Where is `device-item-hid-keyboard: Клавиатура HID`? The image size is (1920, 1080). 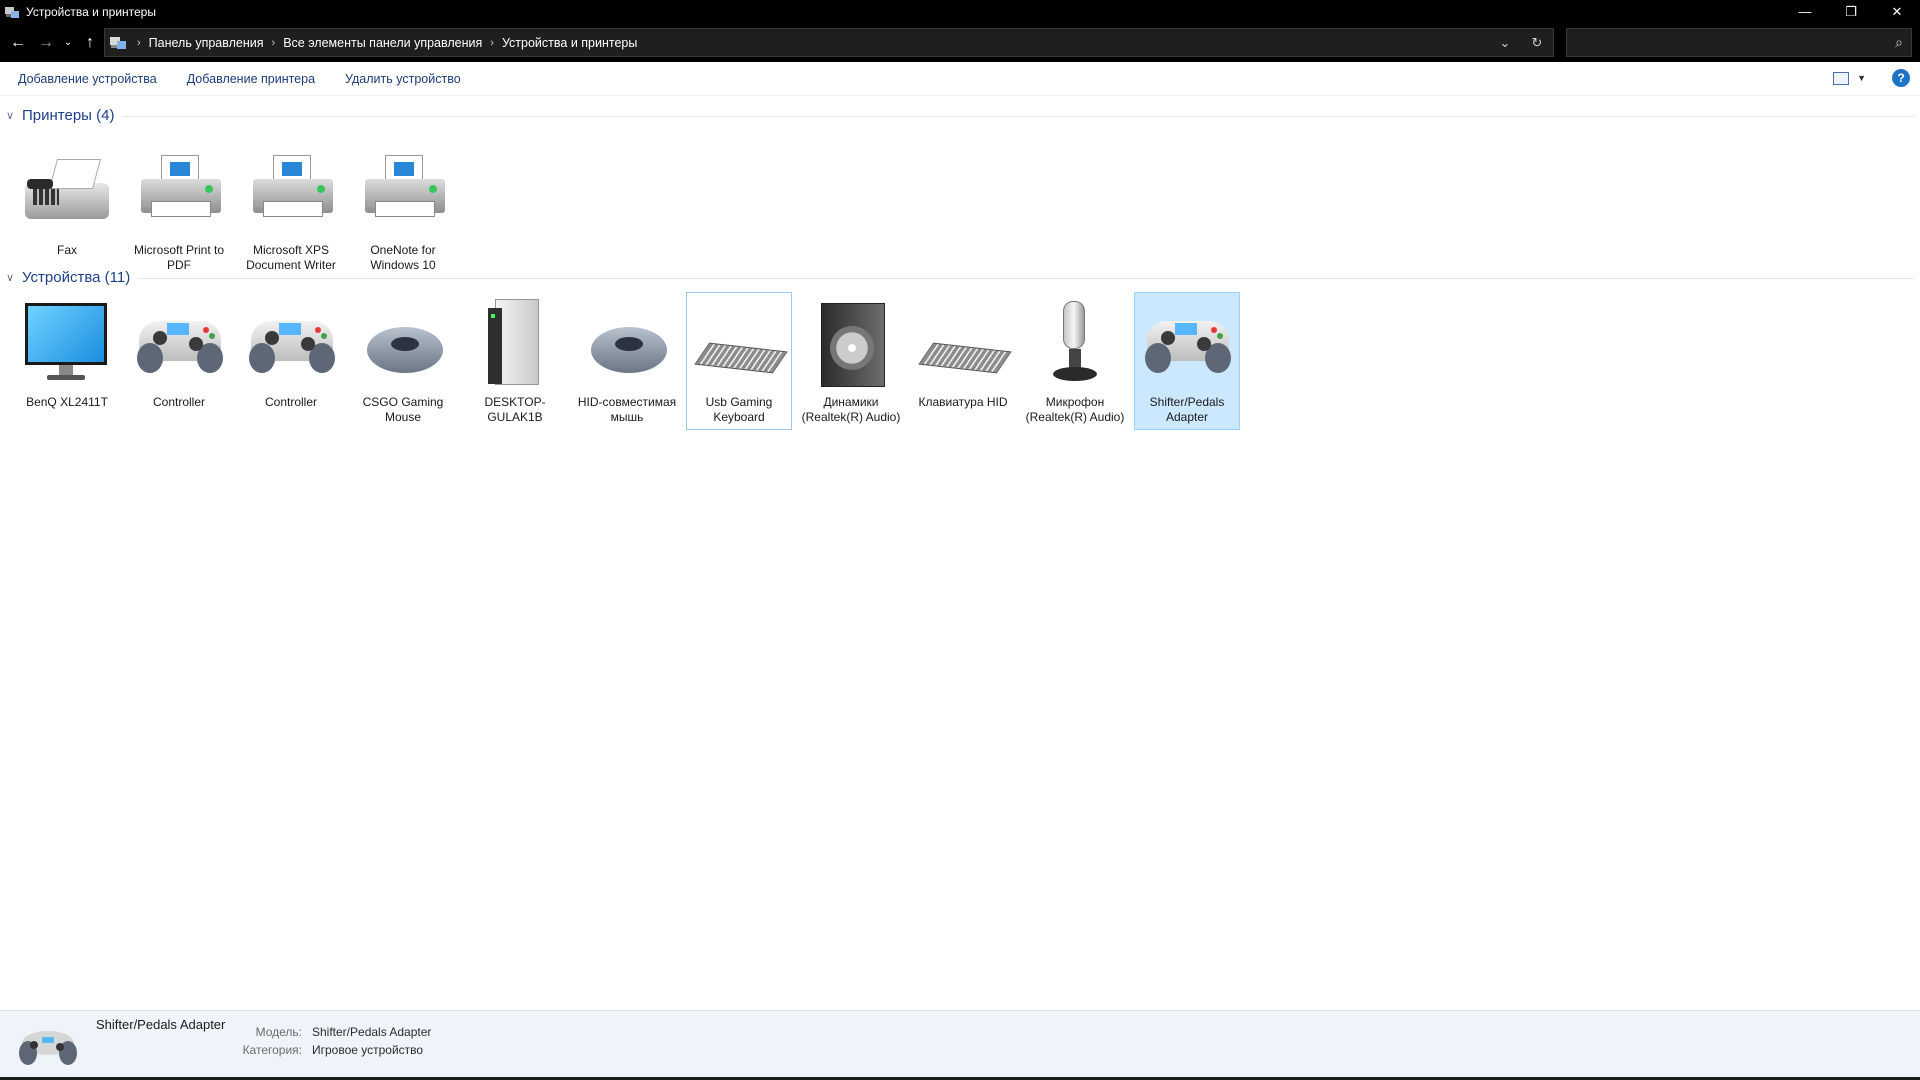 device-item-hid-keyboard: Клавиатура HID is located at coordinates (963, 353).